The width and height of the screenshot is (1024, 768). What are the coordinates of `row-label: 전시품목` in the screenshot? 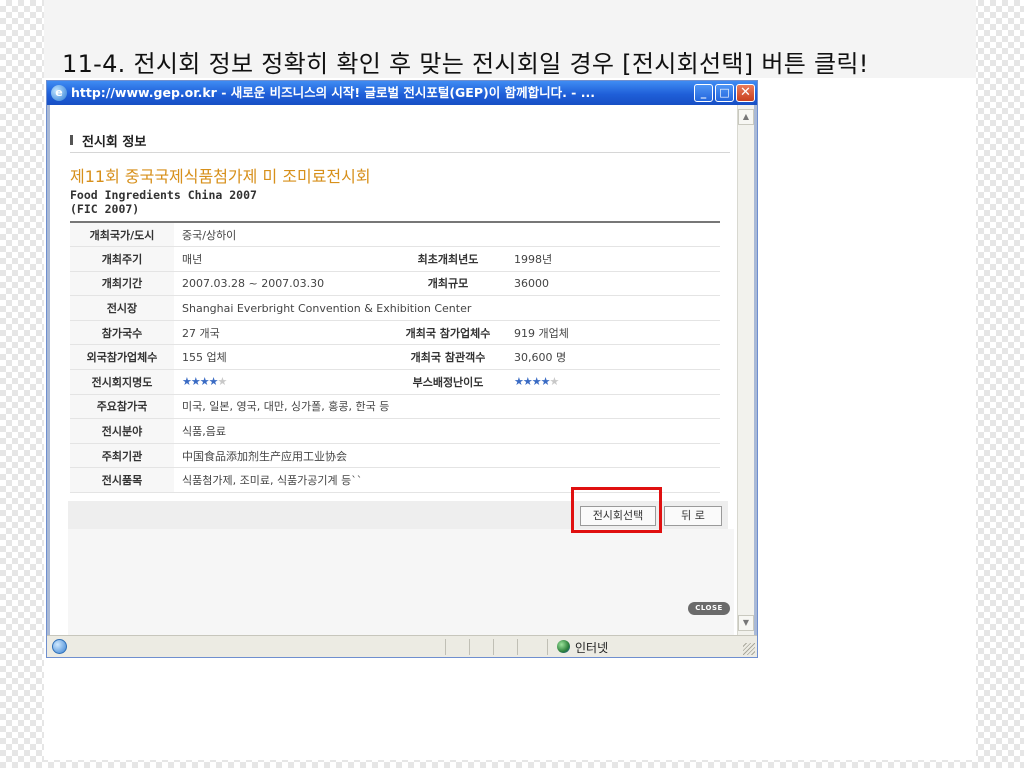 It's located at (122, 480).